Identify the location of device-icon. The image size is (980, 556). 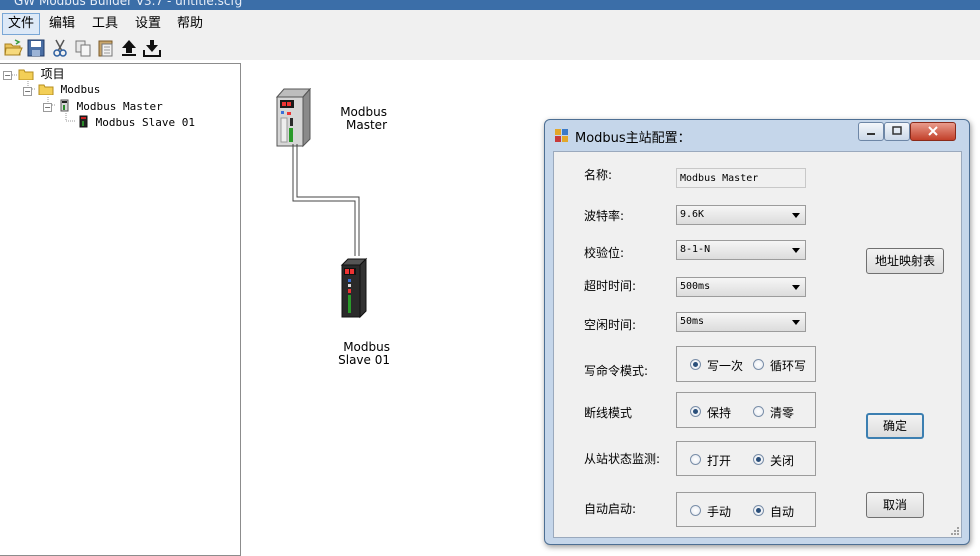
(64, 105).